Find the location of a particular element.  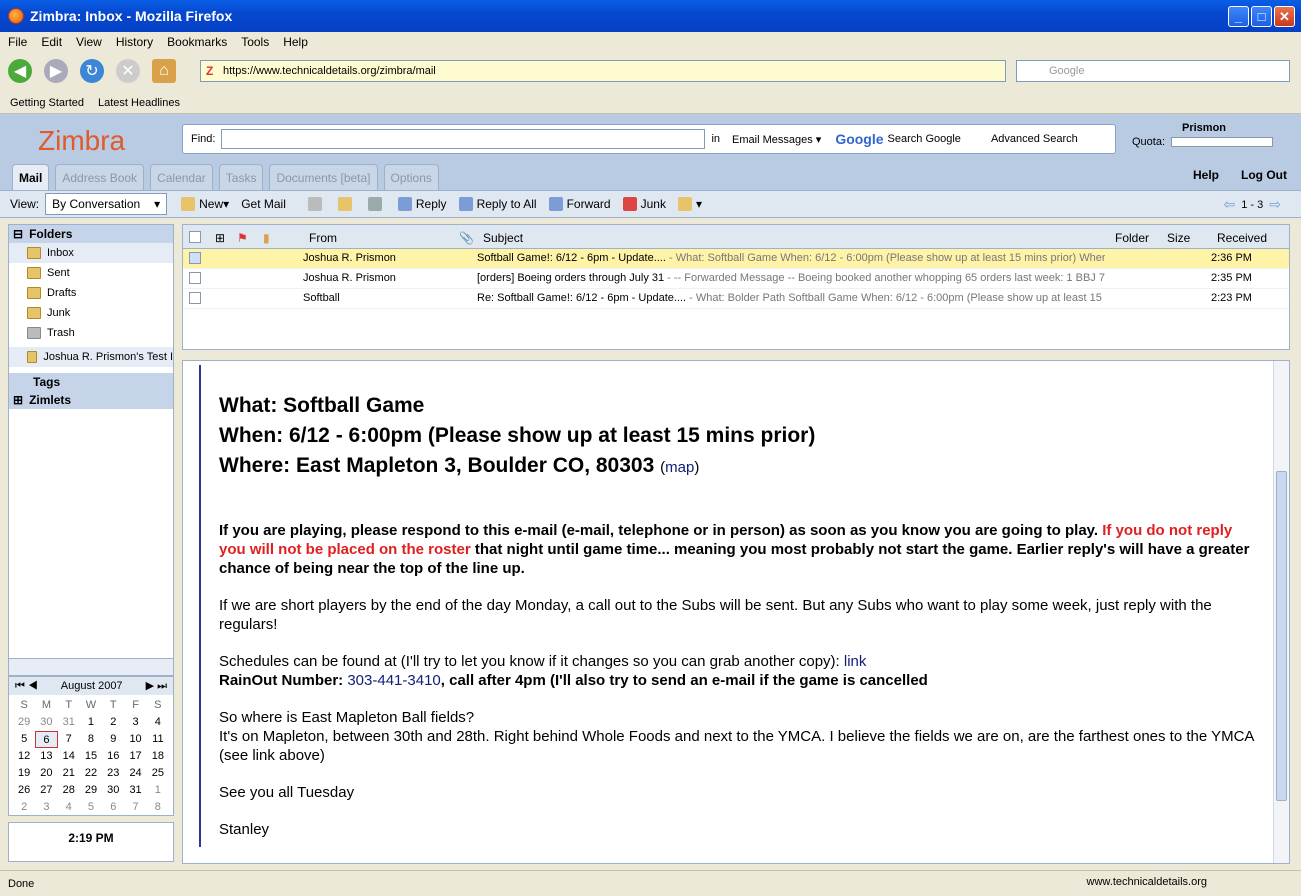

tab-documents: Documents [beta] is located at coordinates (323, 177).